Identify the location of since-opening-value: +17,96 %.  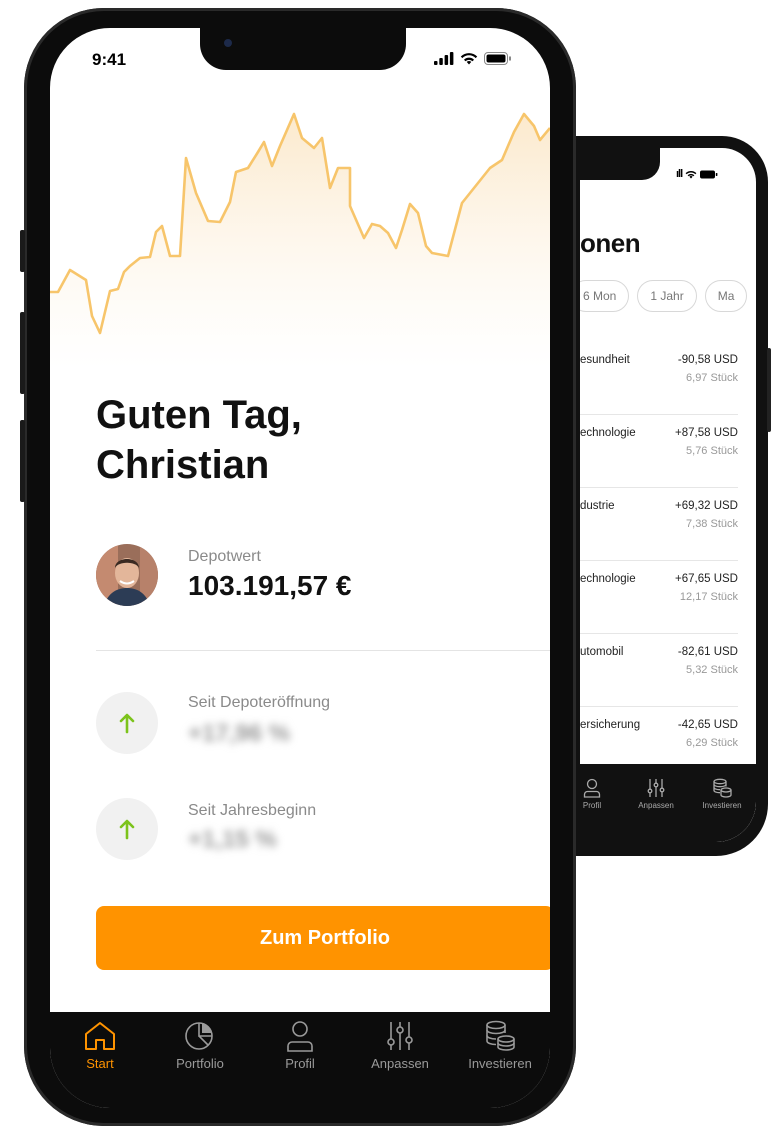
(239, 733).